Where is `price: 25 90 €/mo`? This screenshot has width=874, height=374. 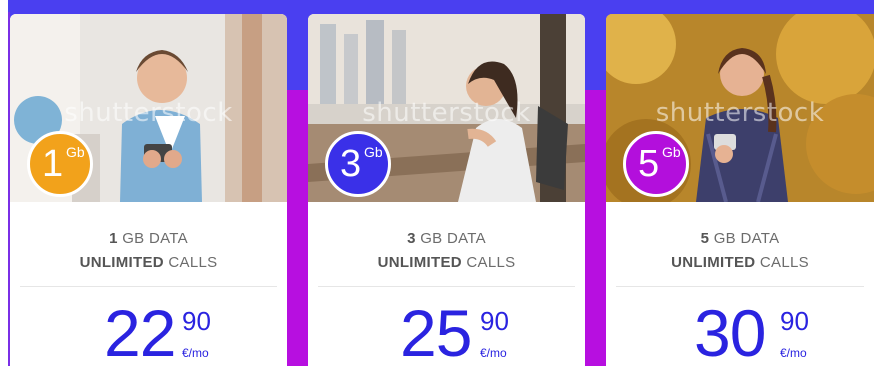
price: 25 90 €/mo is located at coordinates (446, 337).